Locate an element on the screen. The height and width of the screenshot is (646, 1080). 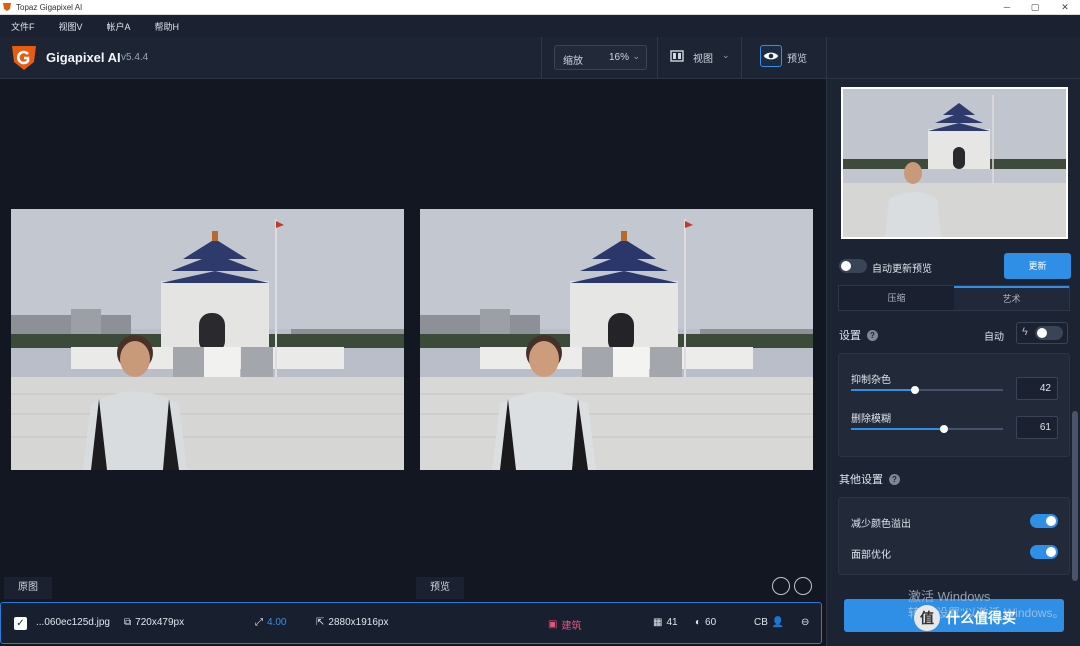
noise-icon: ▦ is located at coordinates (658, 622).